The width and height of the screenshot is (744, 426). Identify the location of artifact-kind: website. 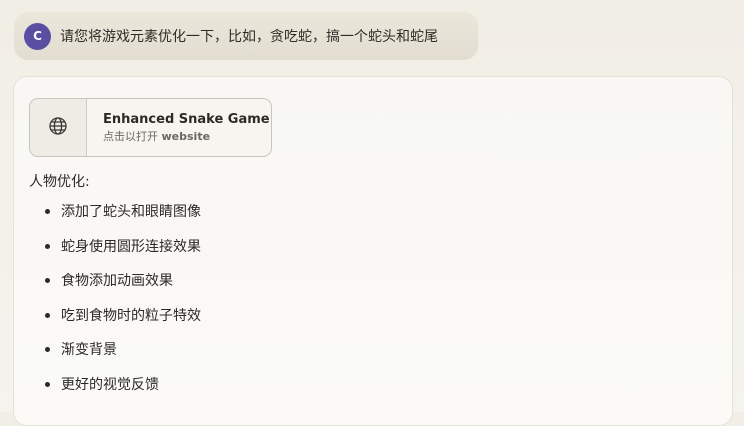
(186, 136).